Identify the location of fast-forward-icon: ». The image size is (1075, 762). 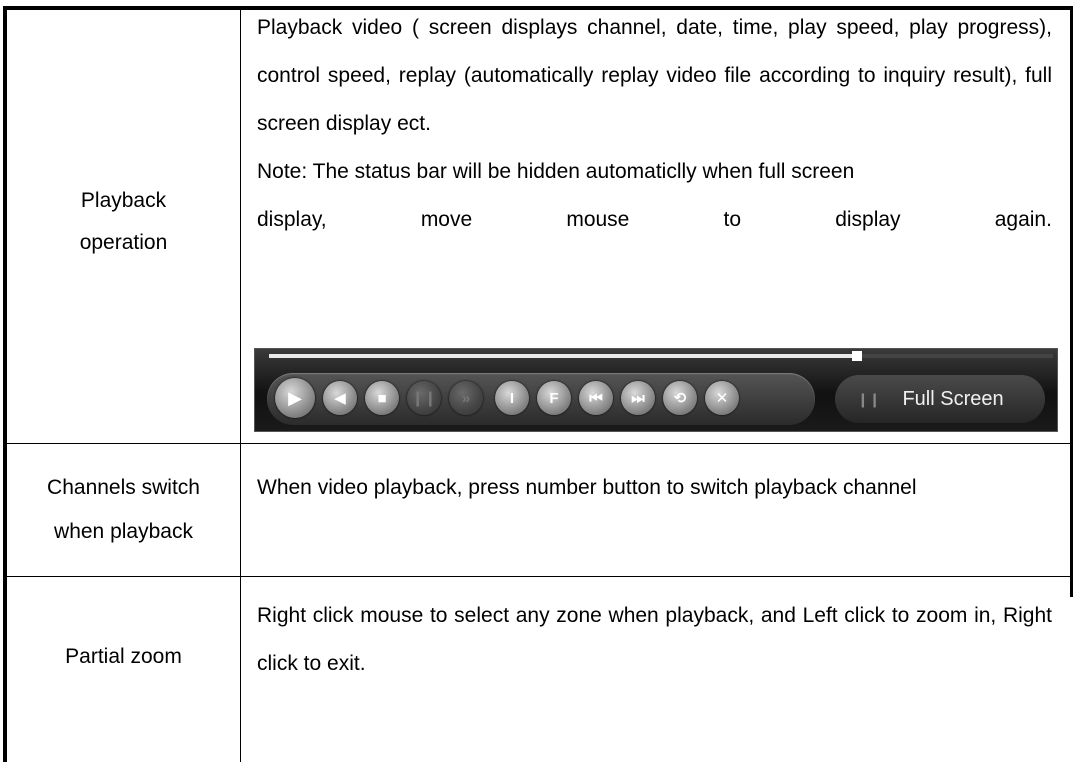
(466, 398).